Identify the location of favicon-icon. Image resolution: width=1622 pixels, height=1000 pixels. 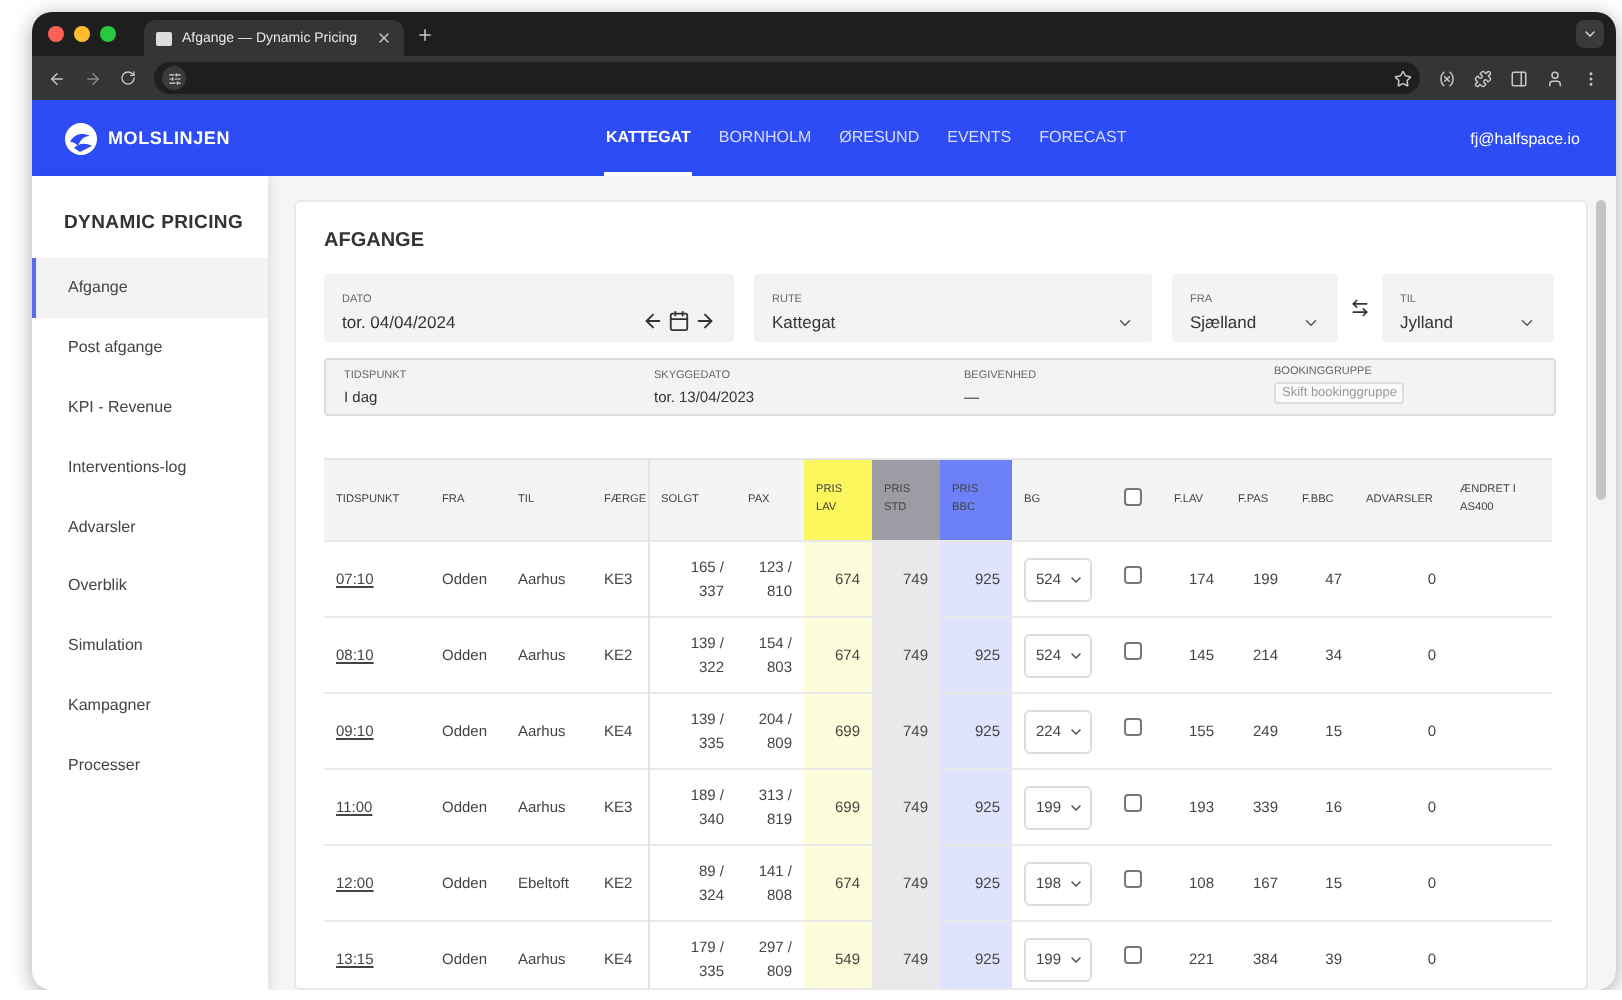
(164, 38).